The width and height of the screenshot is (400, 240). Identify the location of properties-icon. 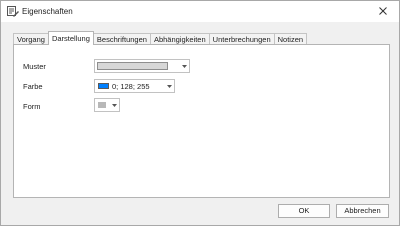
(13, 11).